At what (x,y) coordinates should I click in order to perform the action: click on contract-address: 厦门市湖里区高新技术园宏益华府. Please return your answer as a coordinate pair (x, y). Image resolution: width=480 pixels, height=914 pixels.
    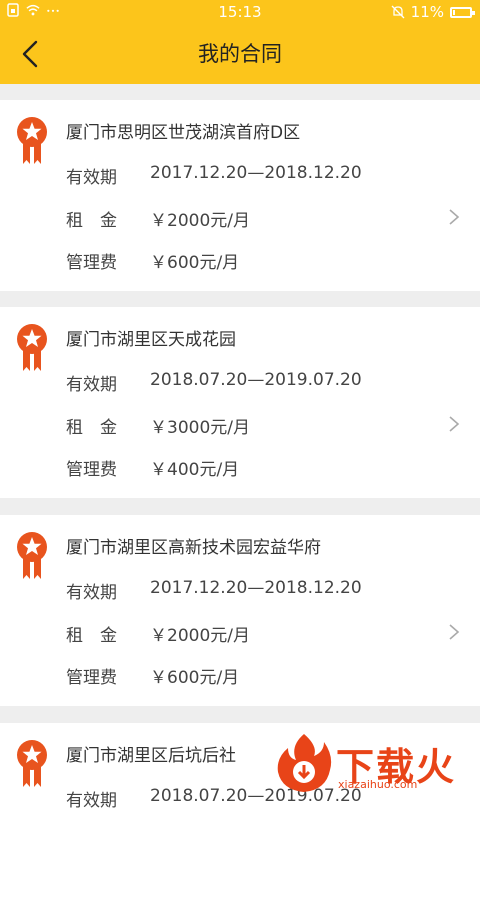
    Looking at the image, I should click on (193, 548).